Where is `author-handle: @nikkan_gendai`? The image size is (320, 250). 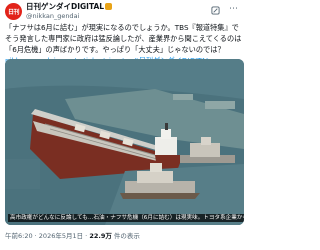 author-handle: @nikkan_gendai is located at coordinates (52, 16).